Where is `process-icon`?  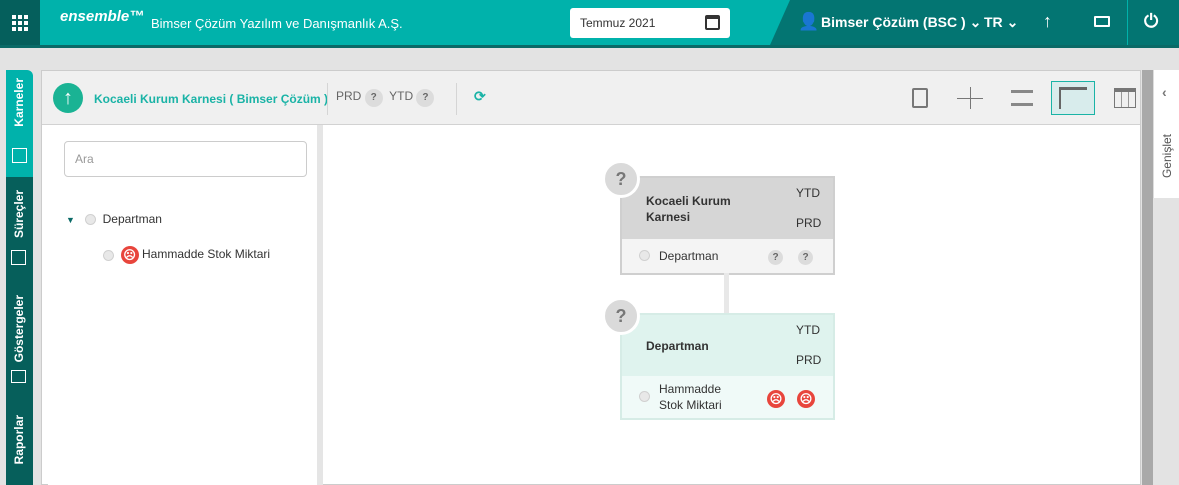 process-icon is located at coordinates (18, 257).